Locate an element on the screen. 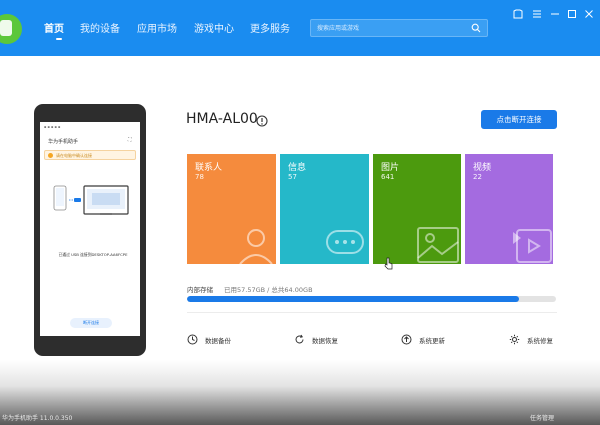 This screenshot has height=425, width=600. tile-videos-count: 22 is located at coordinates (477, 177).